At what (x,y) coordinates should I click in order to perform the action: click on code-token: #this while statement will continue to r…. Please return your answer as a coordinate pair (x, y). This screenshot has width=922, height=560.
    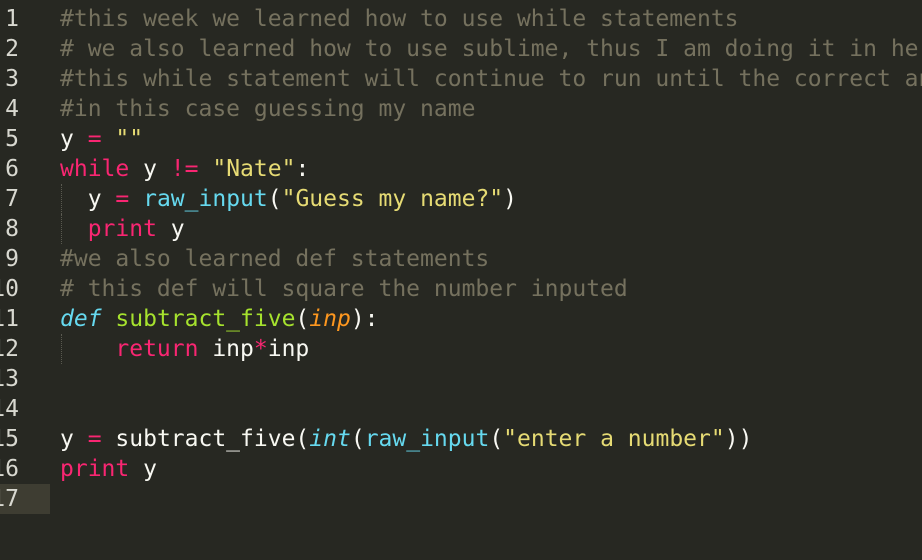
    Looking at the image, I should click on (491, 79).